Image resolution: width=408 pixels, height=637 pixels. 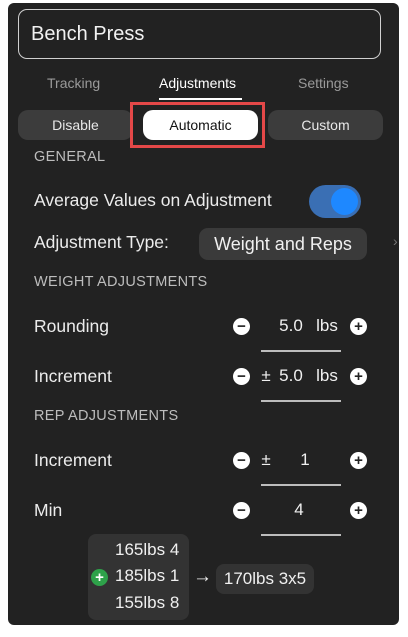 What do you see at coordinates (291, 376) in the screenshot?
I see `weight-increment-value: 5.0` at bounding box center [291, 376].